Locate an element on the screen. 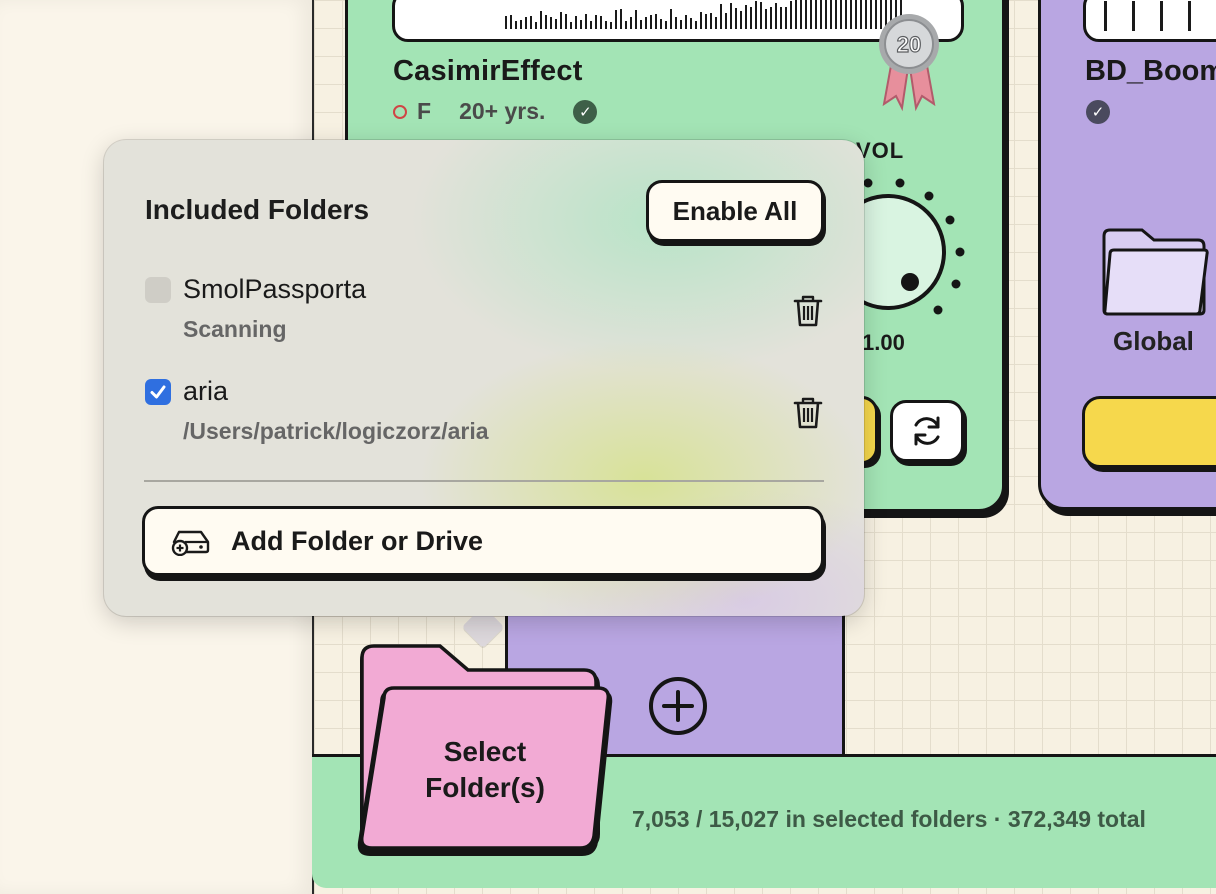 This screenshot has height=894, width=1216. global-folder-label: Global is located at coordinates (1153, 341).